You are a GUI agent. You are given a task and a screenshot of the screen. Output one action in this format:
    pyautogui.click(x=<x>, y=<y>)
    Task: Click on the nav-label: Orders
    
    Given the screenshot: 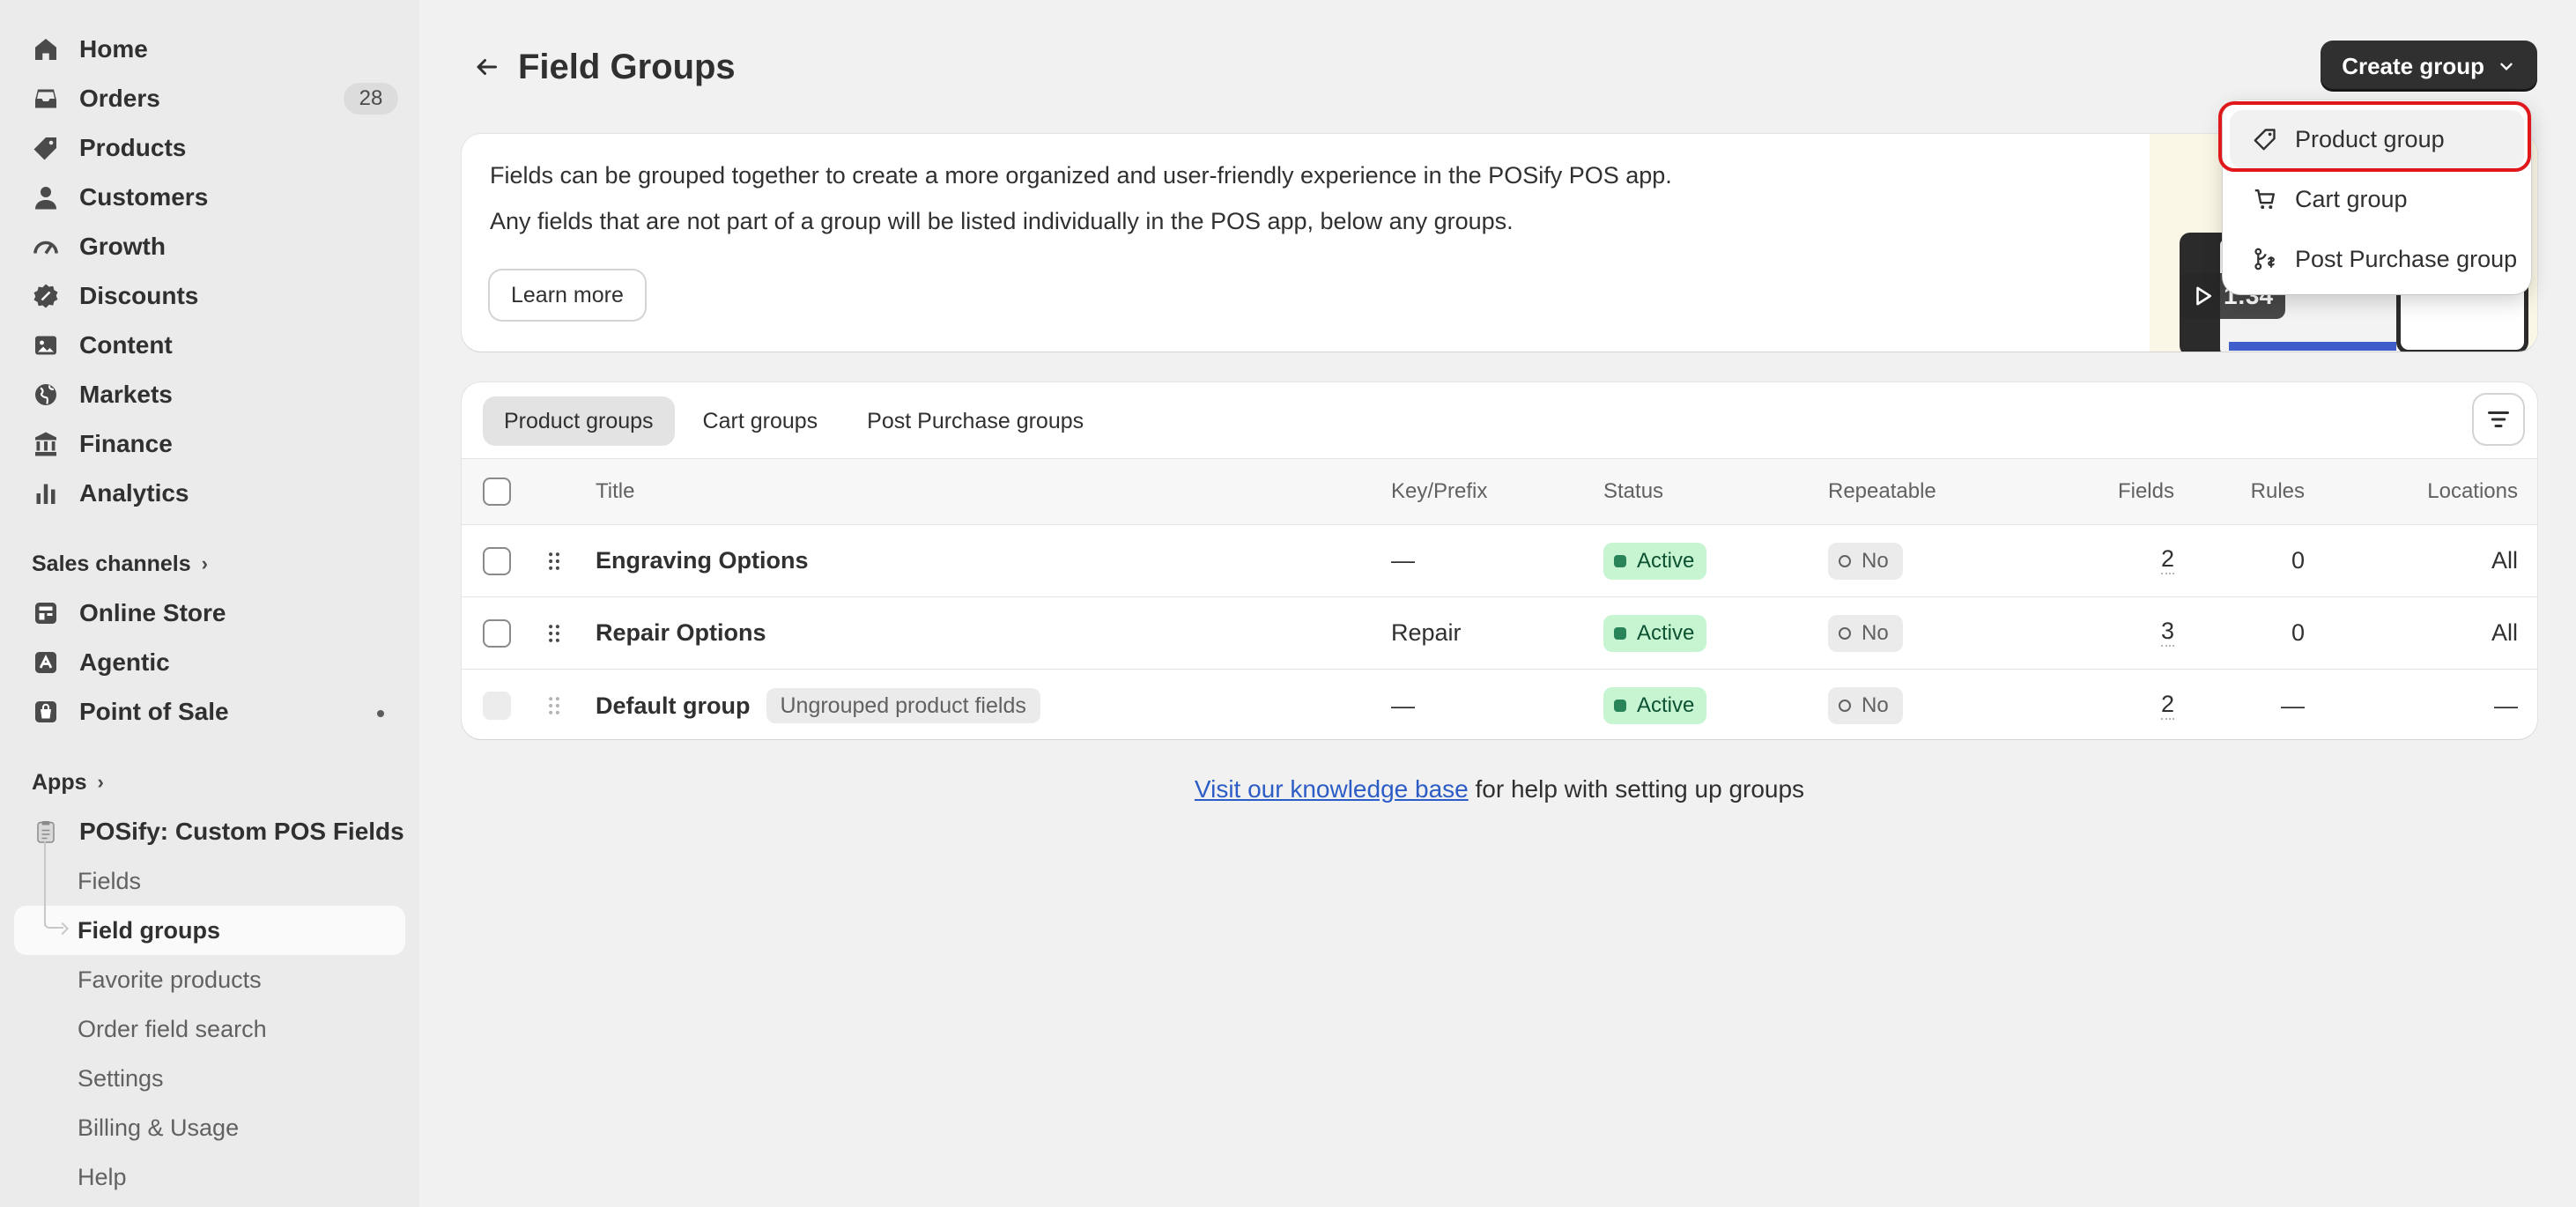 What is the action you would take?
    pyautogui.click(x=120, y=98)
    